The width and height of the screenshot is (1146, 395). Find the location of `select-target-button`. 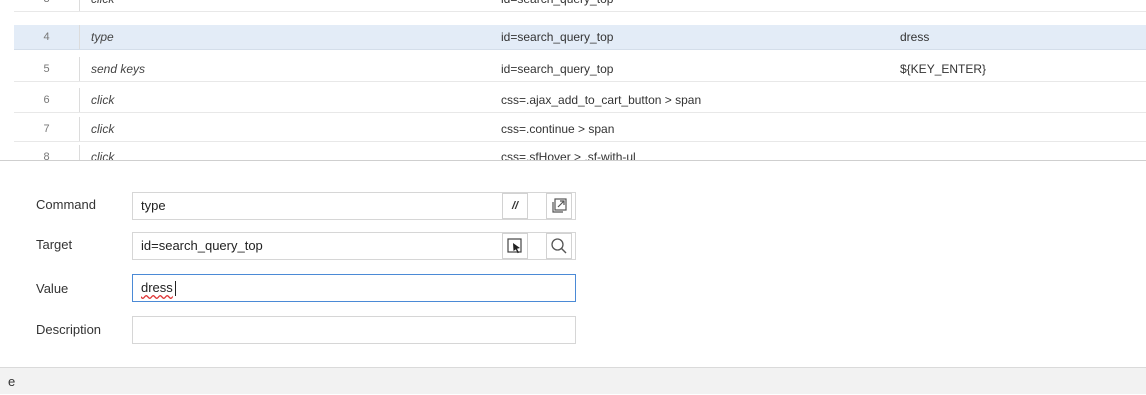

select-target-button is located at coordinates (515, 246).